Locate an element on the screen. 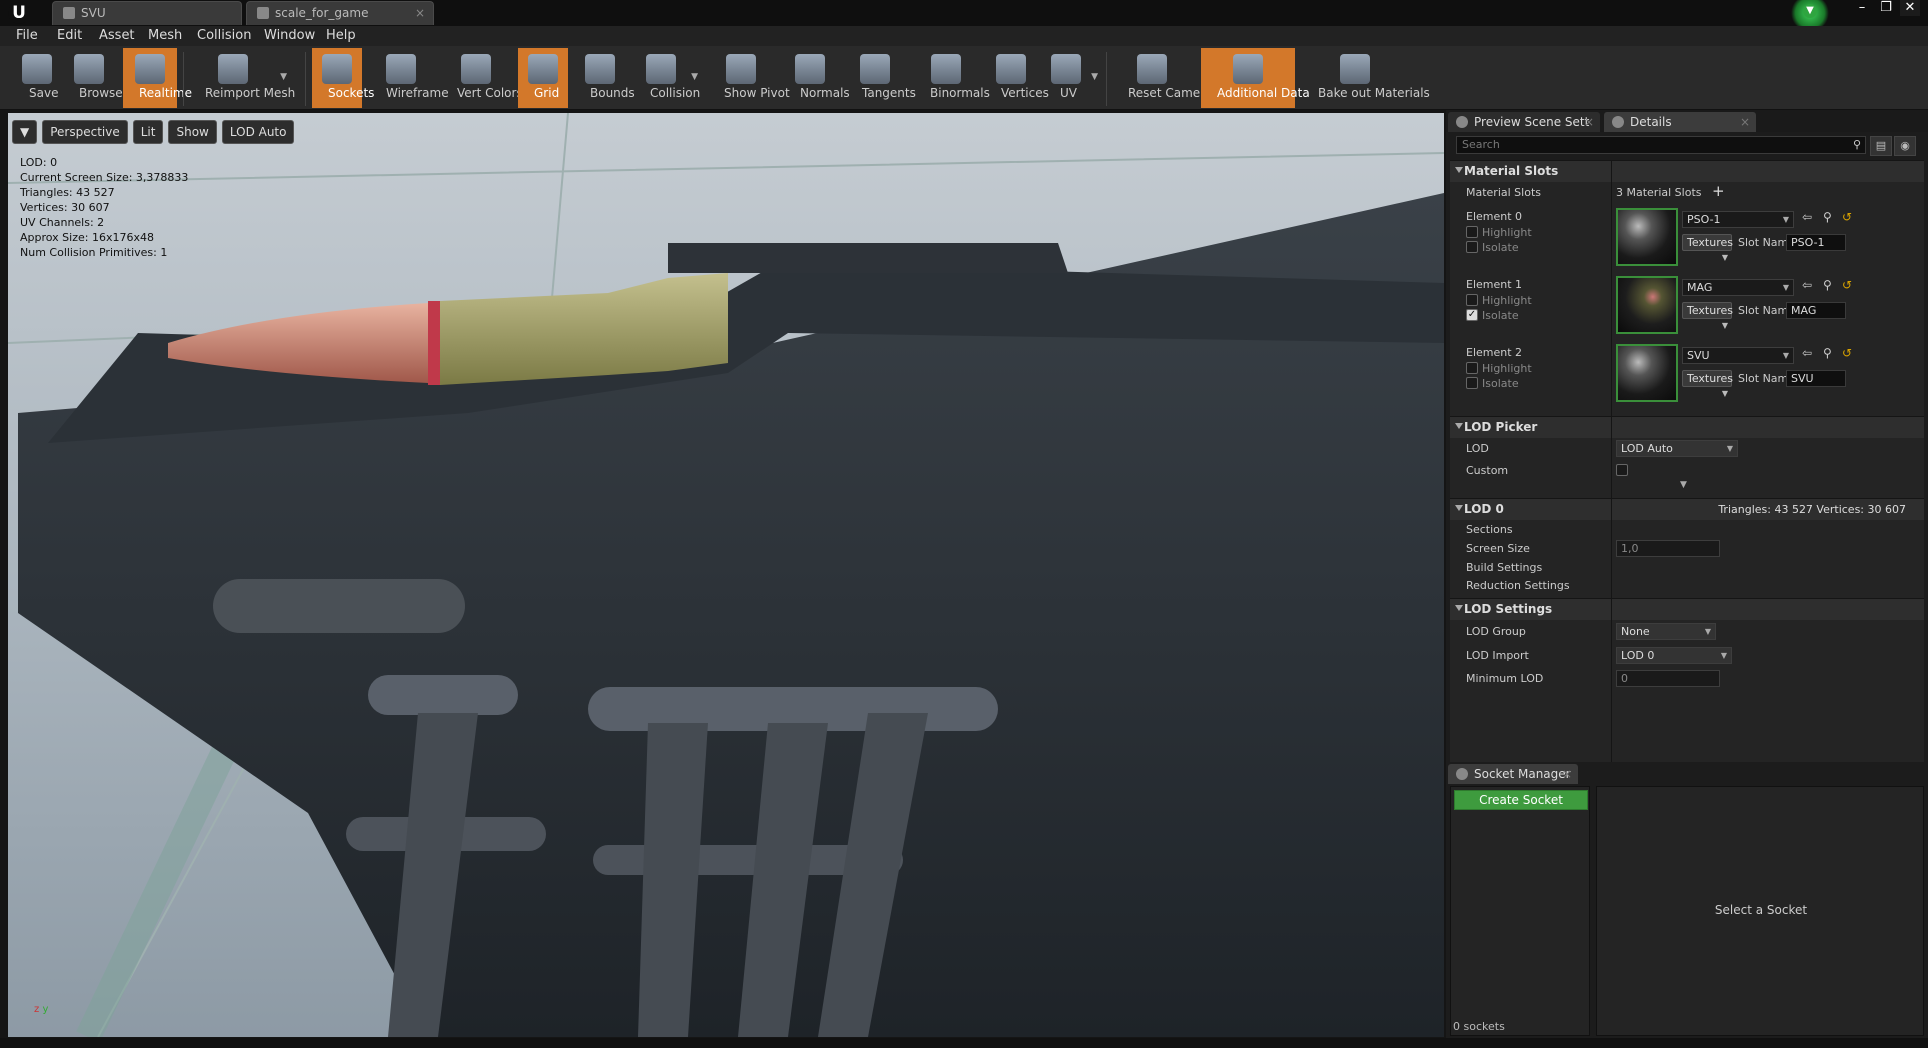  show-button: Show is located at coordinates (192, 132).